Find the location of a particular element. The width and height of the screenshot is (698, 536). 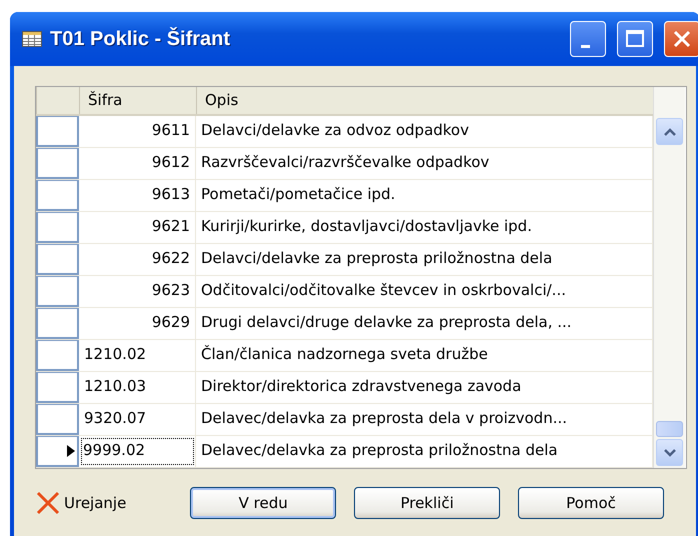

minimize-icon is located at coordinates (585, 46).